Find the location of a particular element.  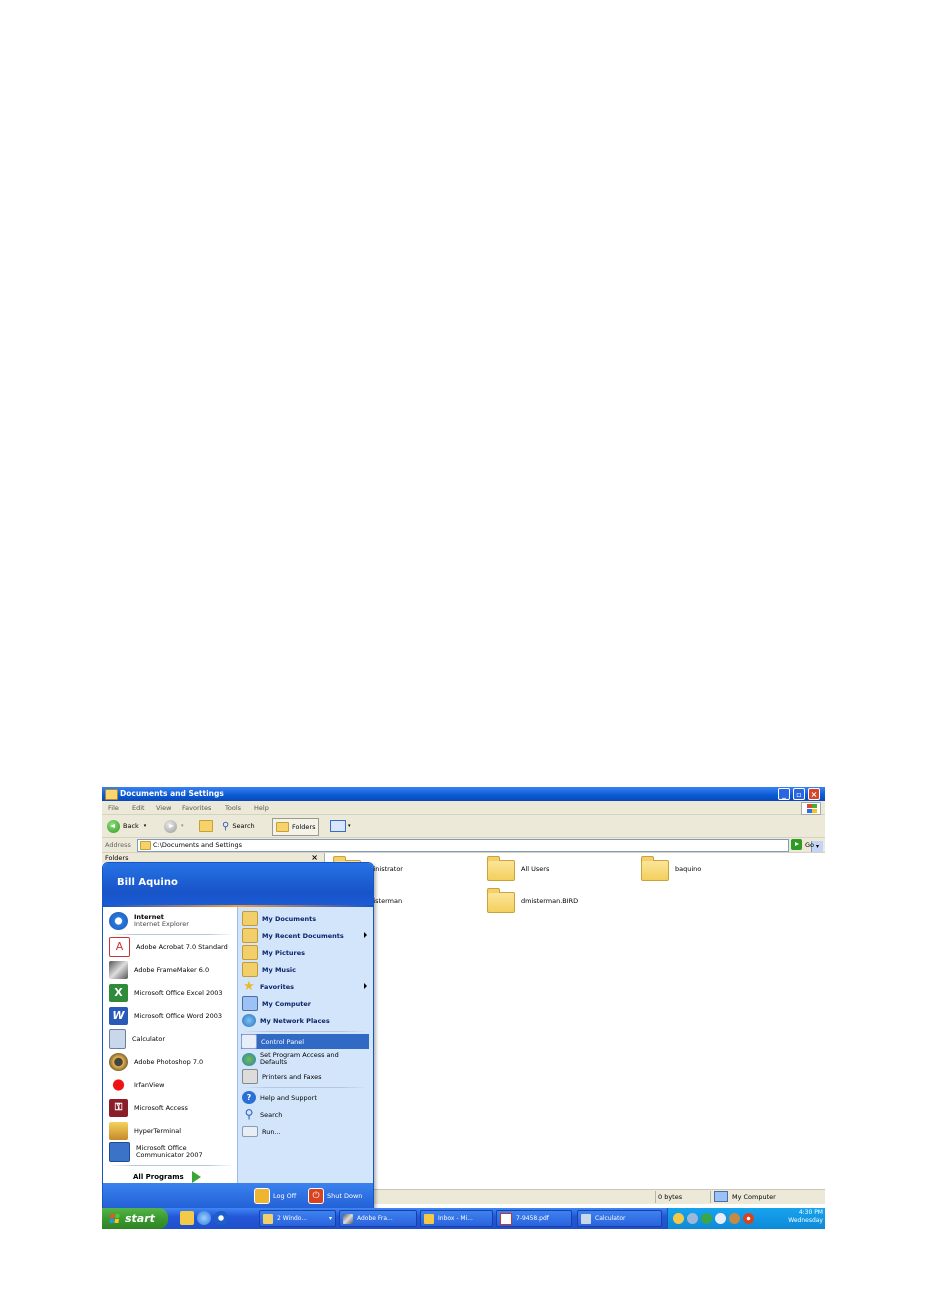

go-button: Go is located at coordinates (802, 844).